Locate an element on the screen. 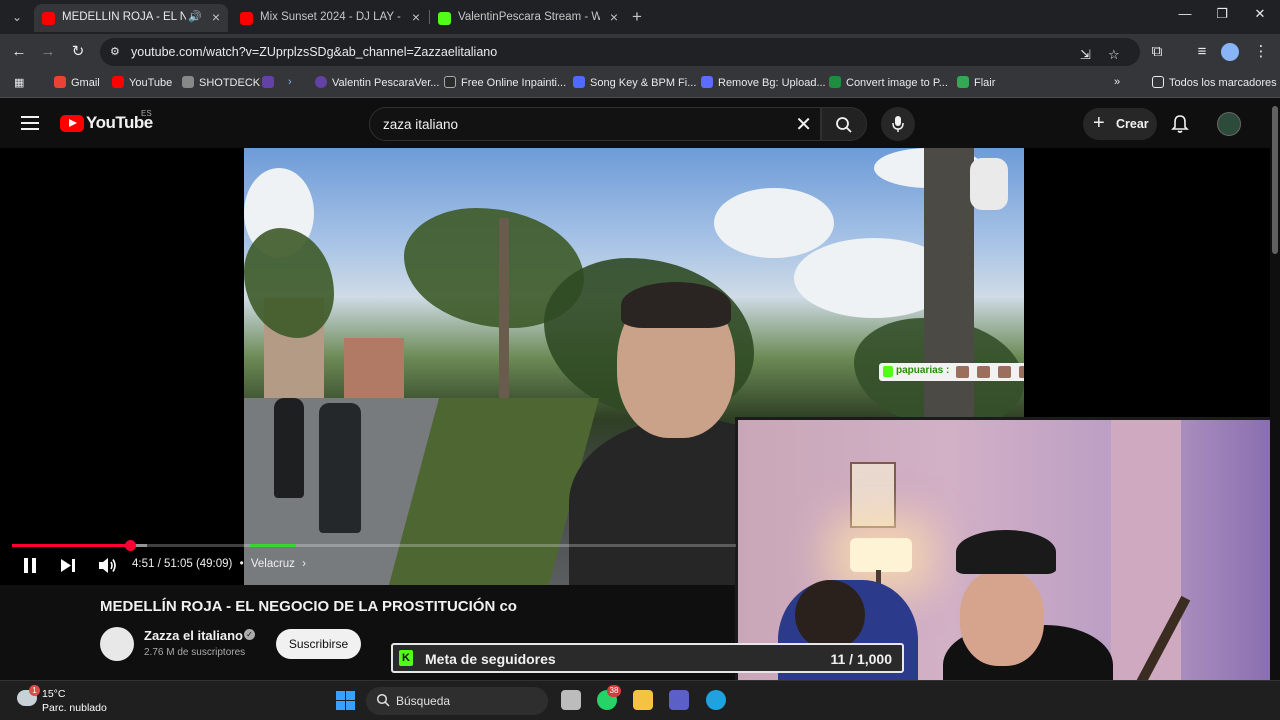 This screenshot has height=720, width=1280. tab-mix-sunset: Mix Sunset 2024 - DJ LAY - You × is located at coordinates (330, 18).